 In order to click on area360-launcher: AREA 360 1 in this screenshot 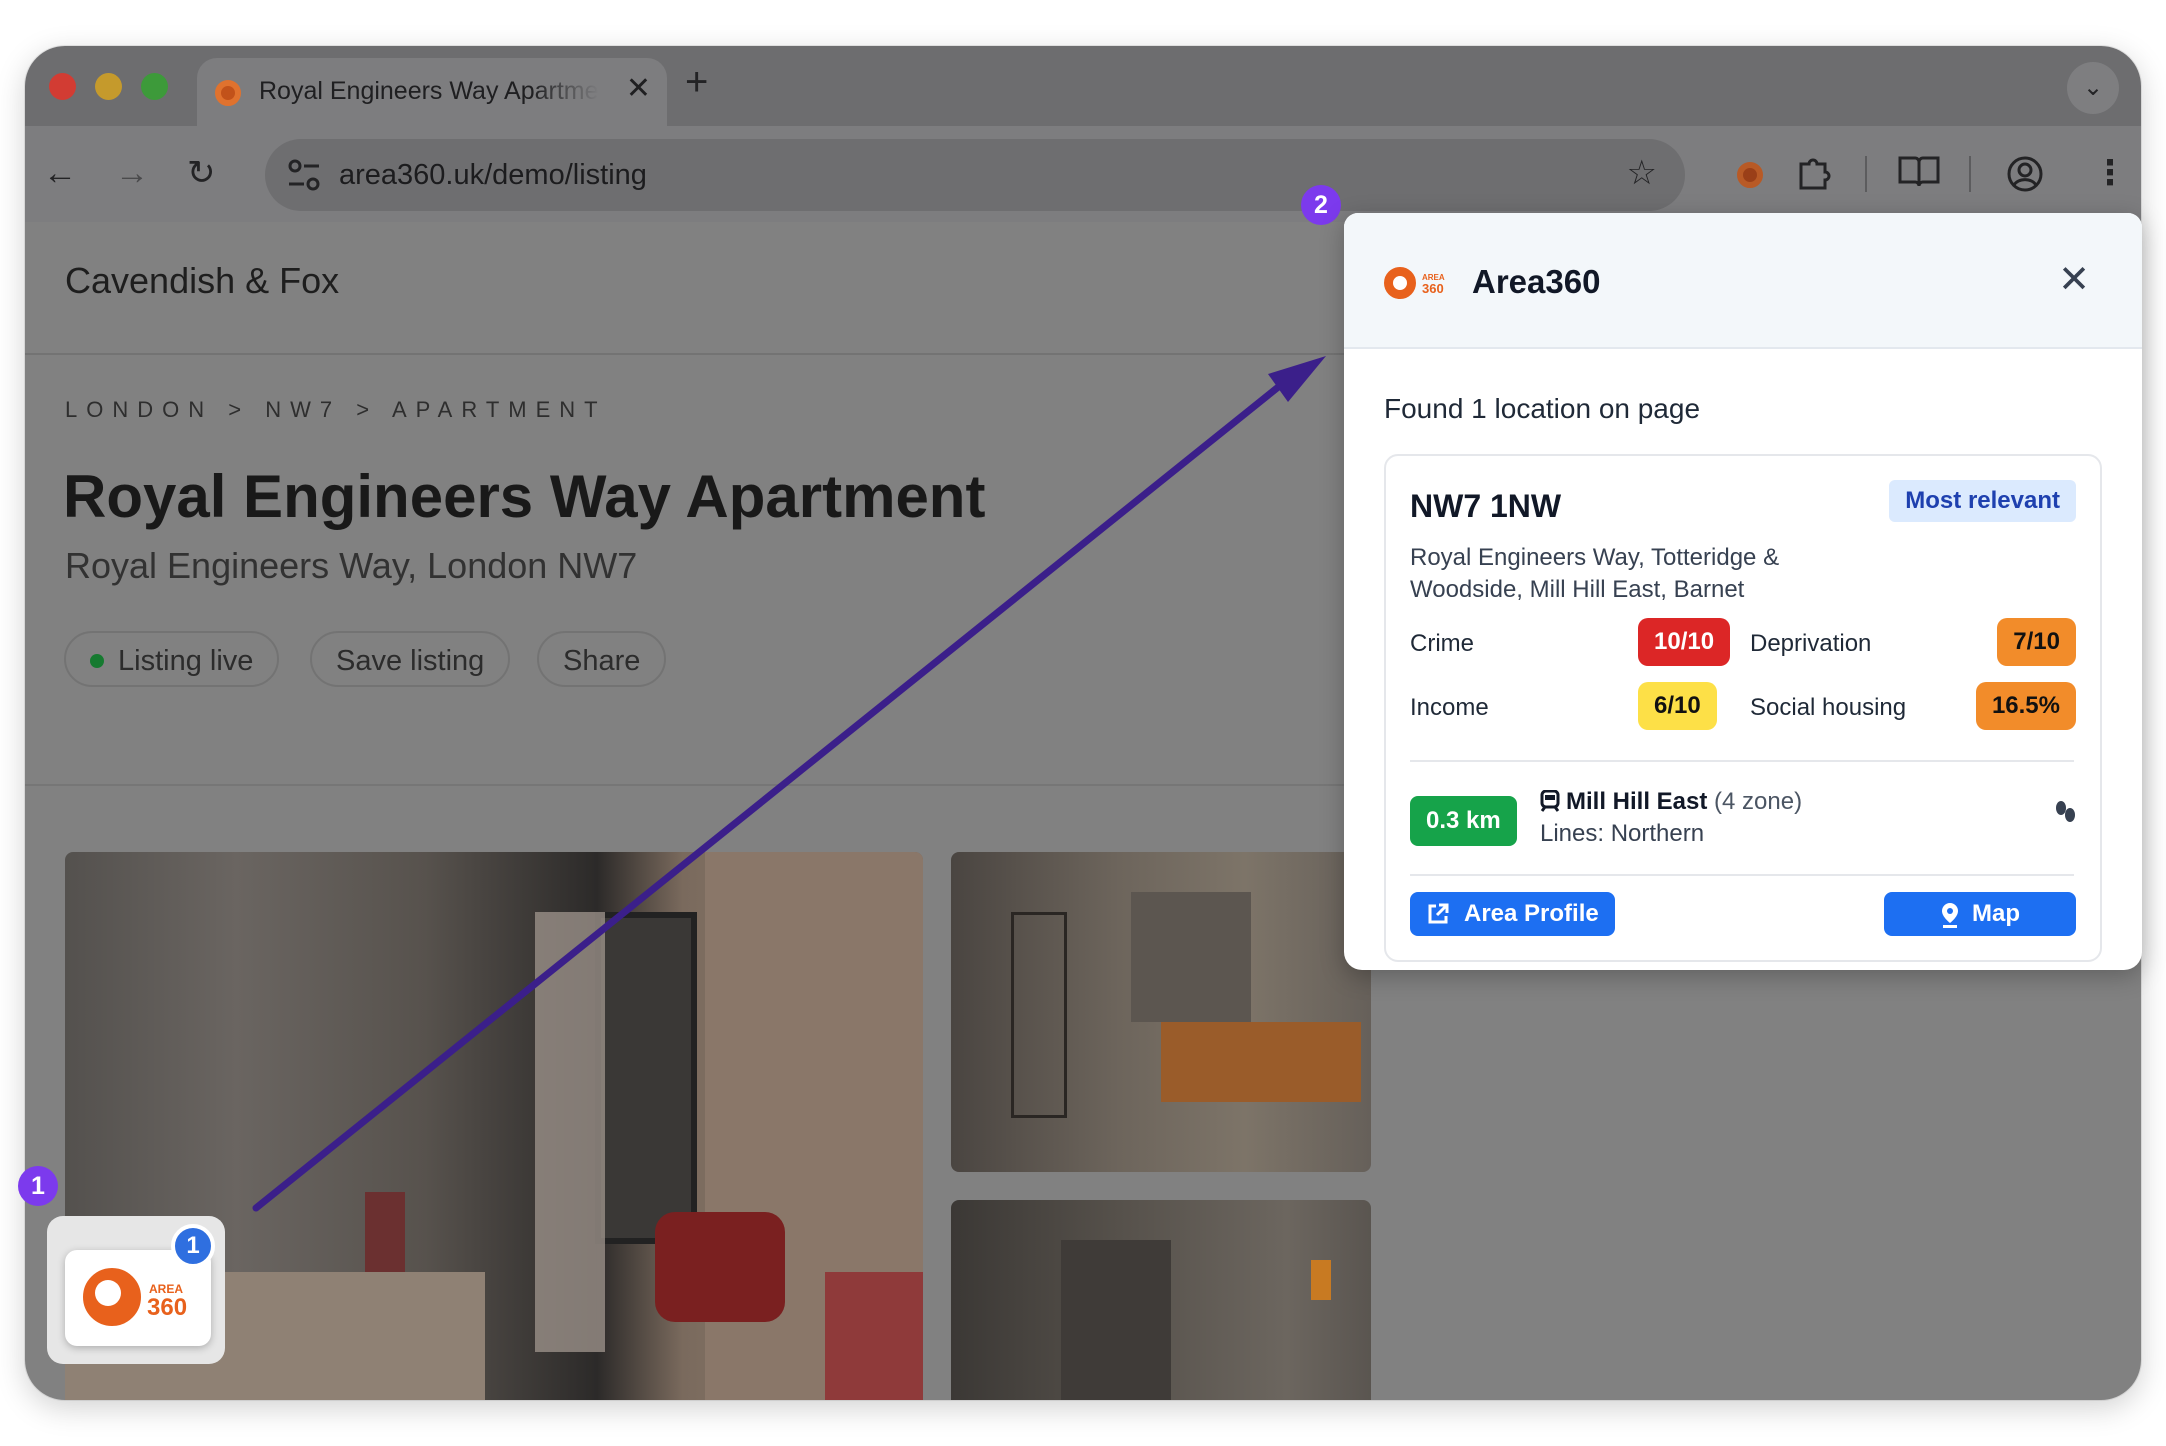, I will do `click(136, 1290)`.